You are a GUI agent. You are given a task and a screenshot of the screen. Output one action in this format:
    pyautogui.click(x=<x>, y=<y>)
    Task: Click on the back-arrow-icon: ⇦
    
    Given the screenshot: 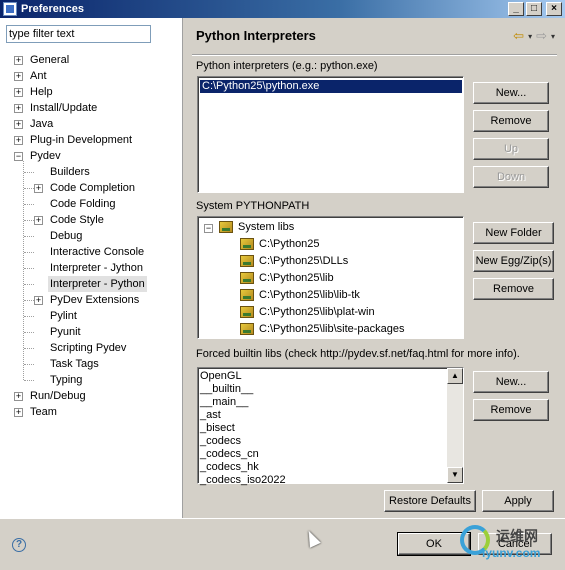 What is the action you would take?
    pyautogui.click(x=518, y=36)
    